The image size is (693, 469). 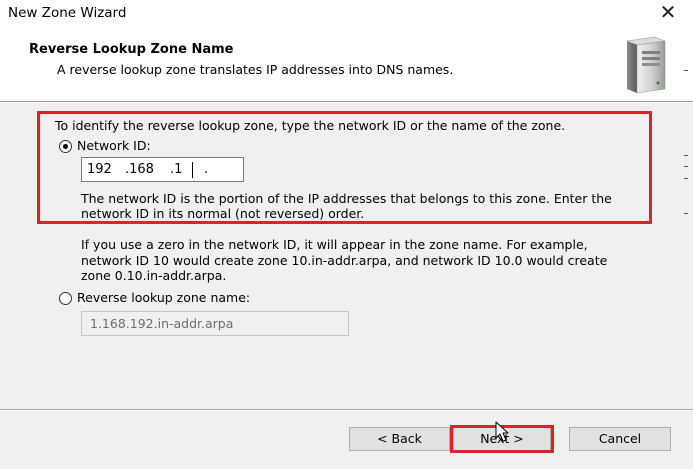 I want to click on cancel-button: Cancel, so click(x=620, y=439).